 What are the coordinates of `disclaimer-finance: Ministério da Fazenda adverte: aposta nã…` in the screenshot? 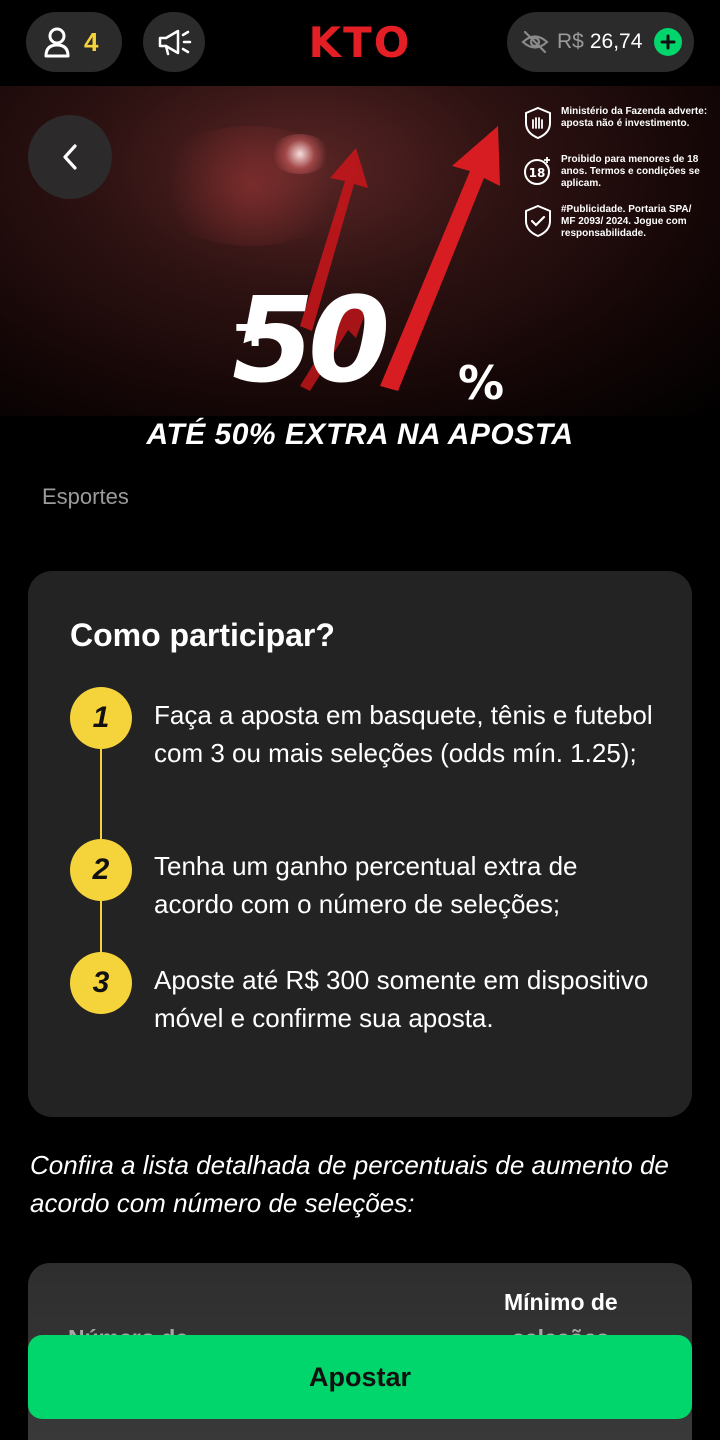 It's located at (615, 123).